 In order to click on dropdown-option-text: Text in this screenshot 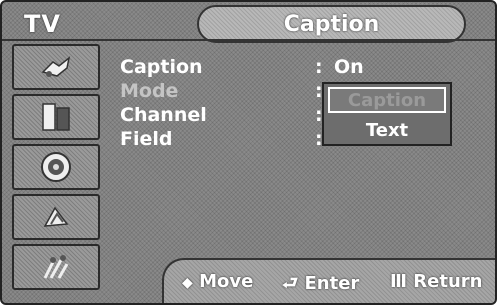, I will do `click(387, 130)`.